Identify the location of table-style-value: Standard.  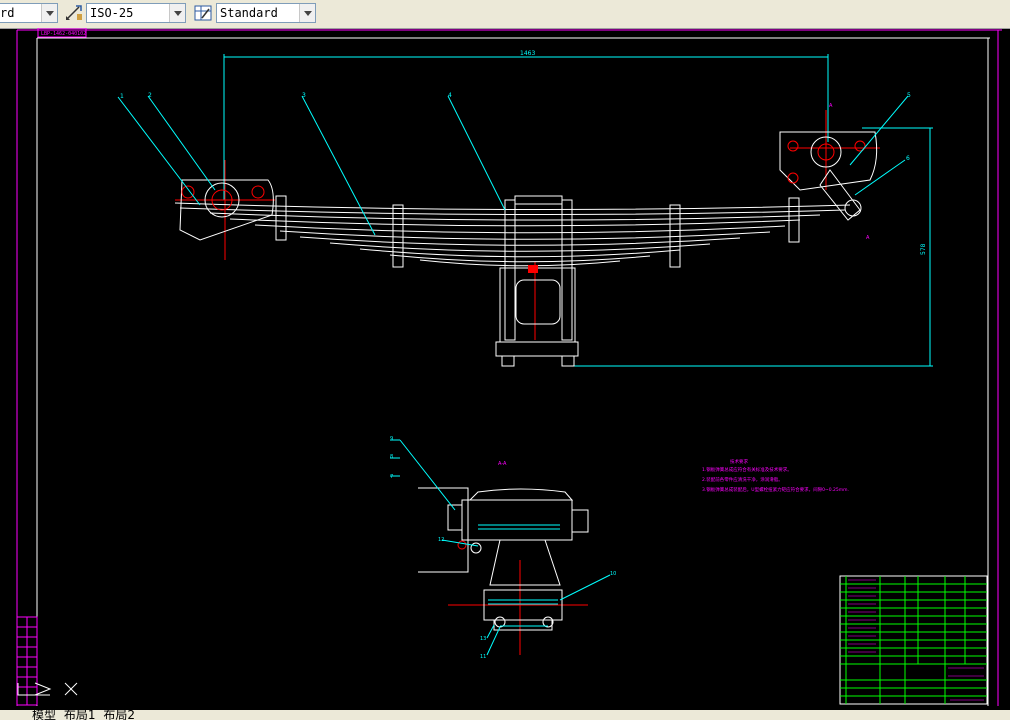
(249, 13).